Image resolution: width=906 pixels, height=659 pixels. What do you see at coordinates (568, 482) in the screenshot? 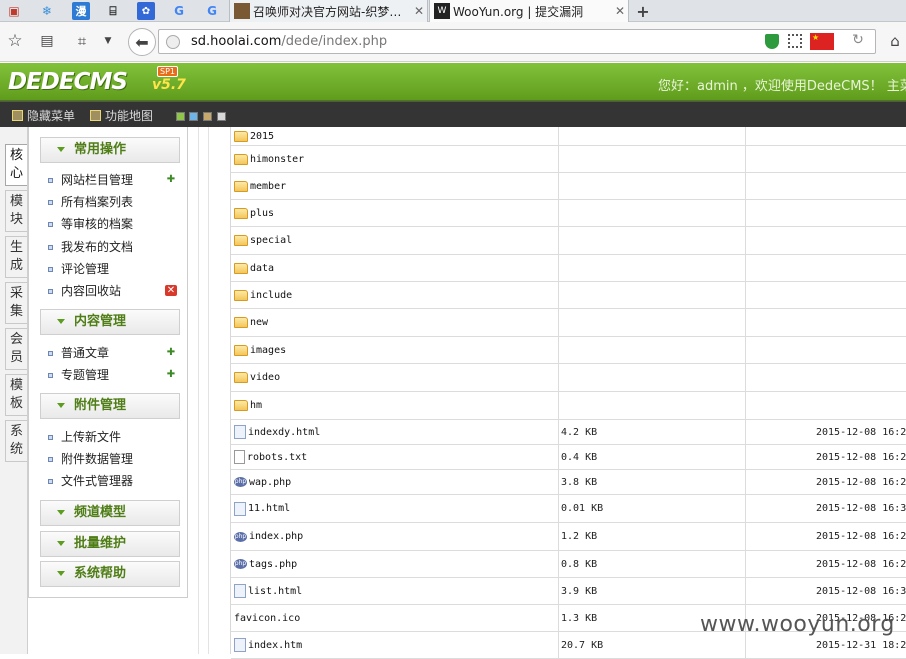
I see `file-row: php wap.php 3.8 KB 2015-12-08 16:2` at bounding box center [568, 482].